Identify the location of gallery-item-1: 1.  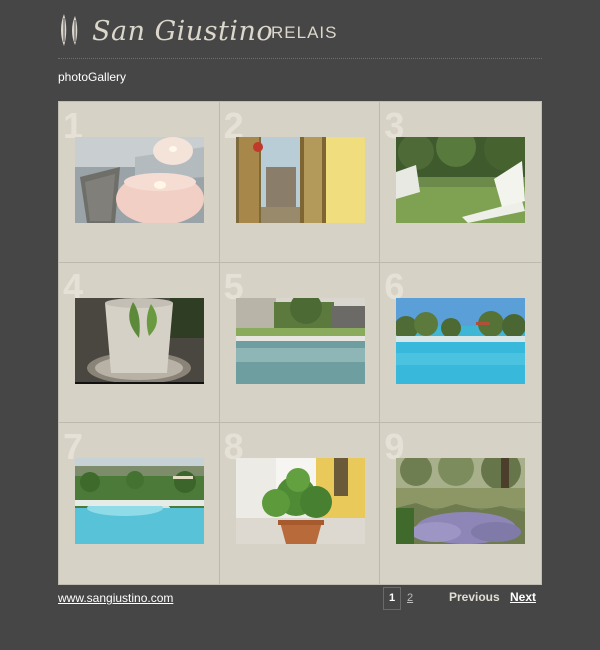
(139, 182).